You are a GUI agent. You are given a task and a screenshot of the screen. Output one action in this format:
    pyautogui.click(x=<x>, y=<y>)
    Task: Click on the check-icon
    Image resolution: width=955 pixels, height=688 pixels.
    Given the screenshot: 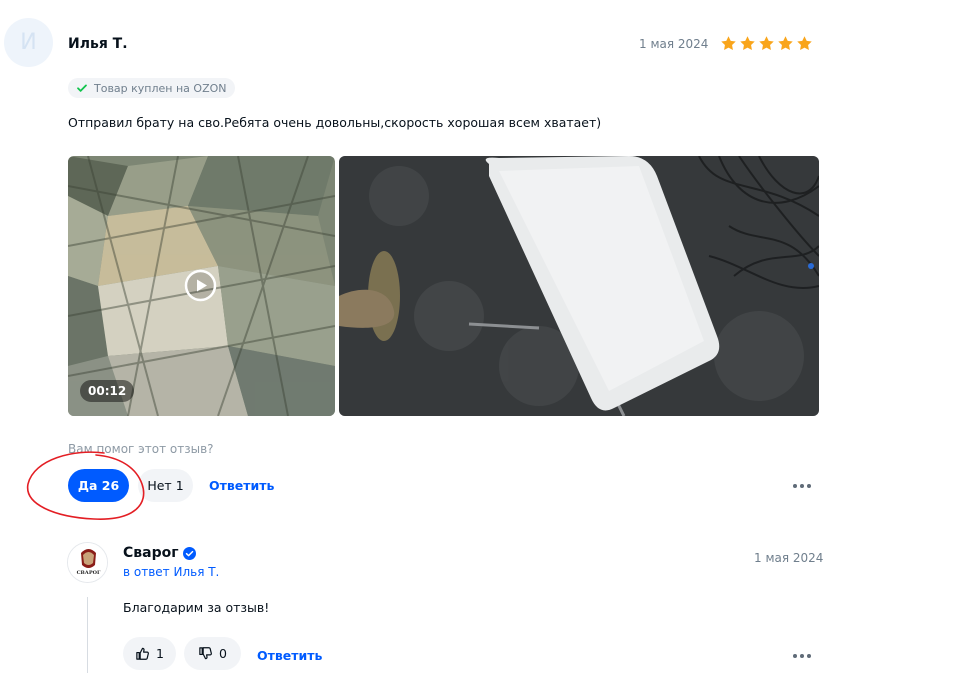 What is the action you would take?
    pyautogui.click(x=82, y=88)
    